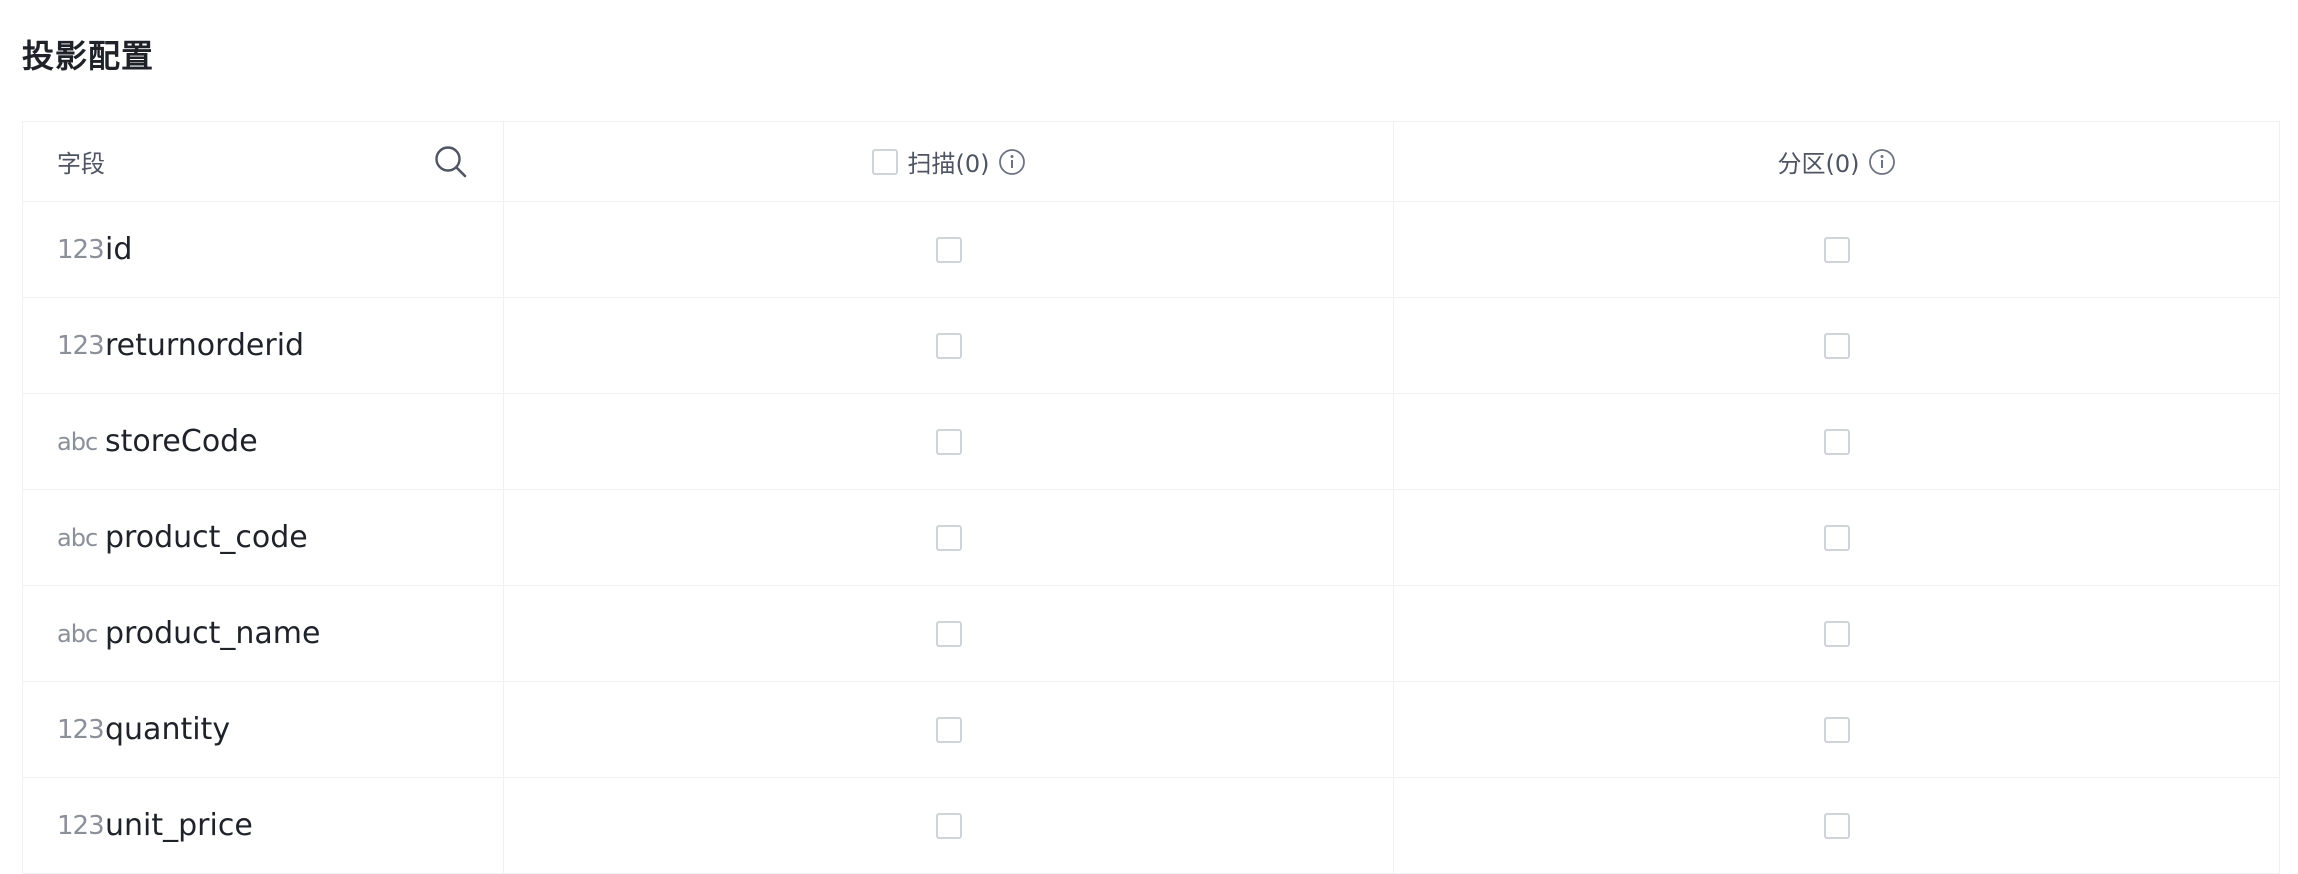  I want to click on field-cell: abc storeCode, so click(263, 441).